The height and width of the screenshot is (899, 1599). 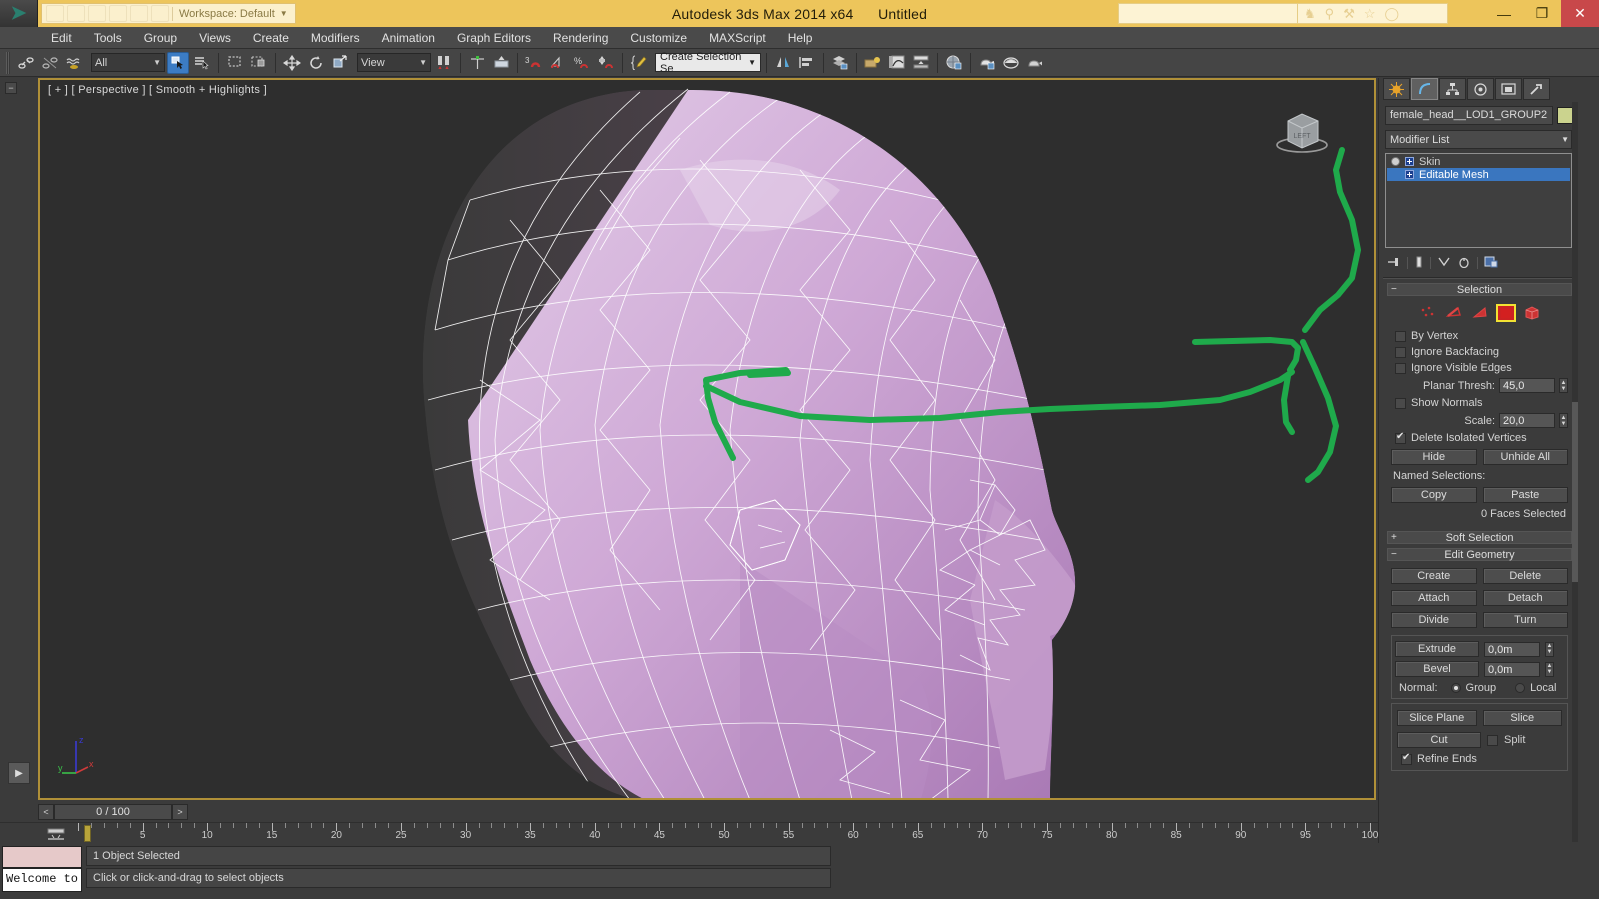 I want to click on modify-tab, so click(x=1424, y=89).